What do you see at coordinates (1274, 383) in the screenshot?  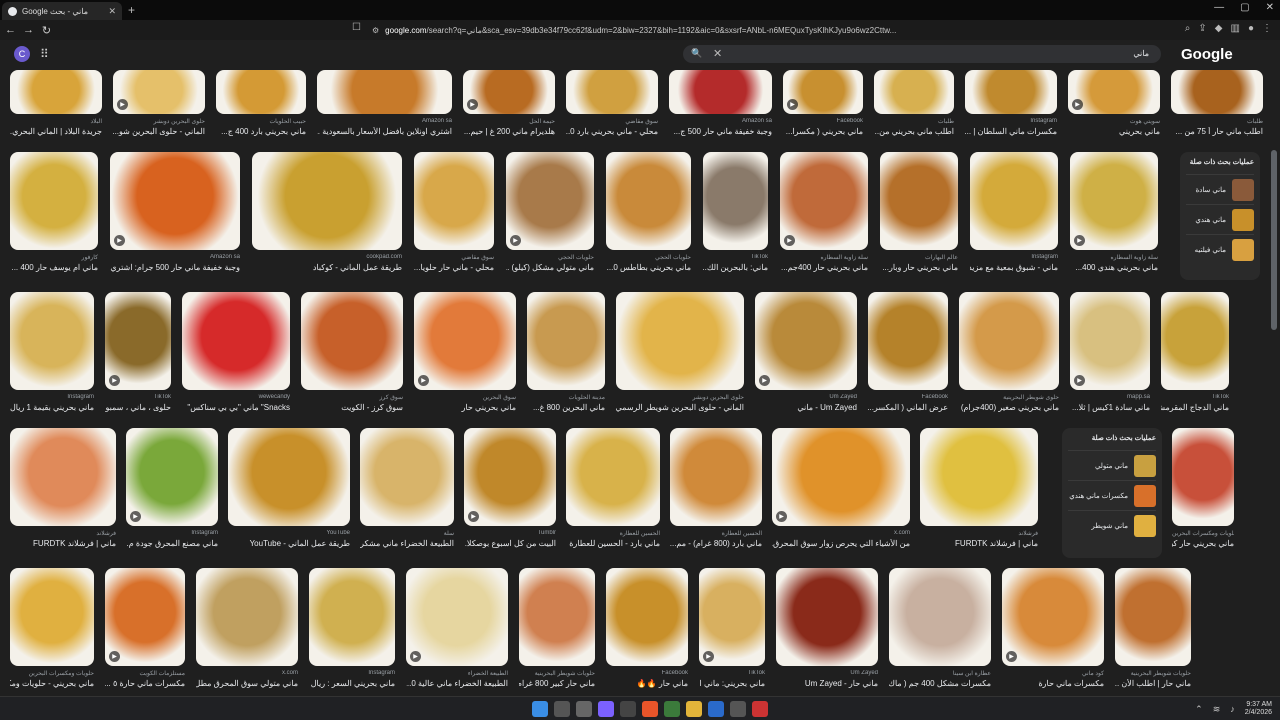 I see `scrollbar` at bounding box center [1274, 383].